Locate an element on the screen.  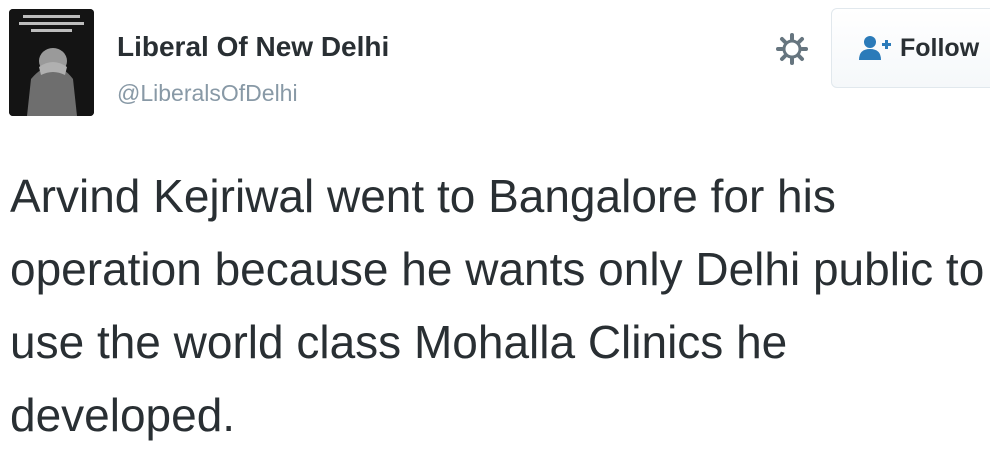
follow-button-label: Follow is located at coordinates (940, 47).